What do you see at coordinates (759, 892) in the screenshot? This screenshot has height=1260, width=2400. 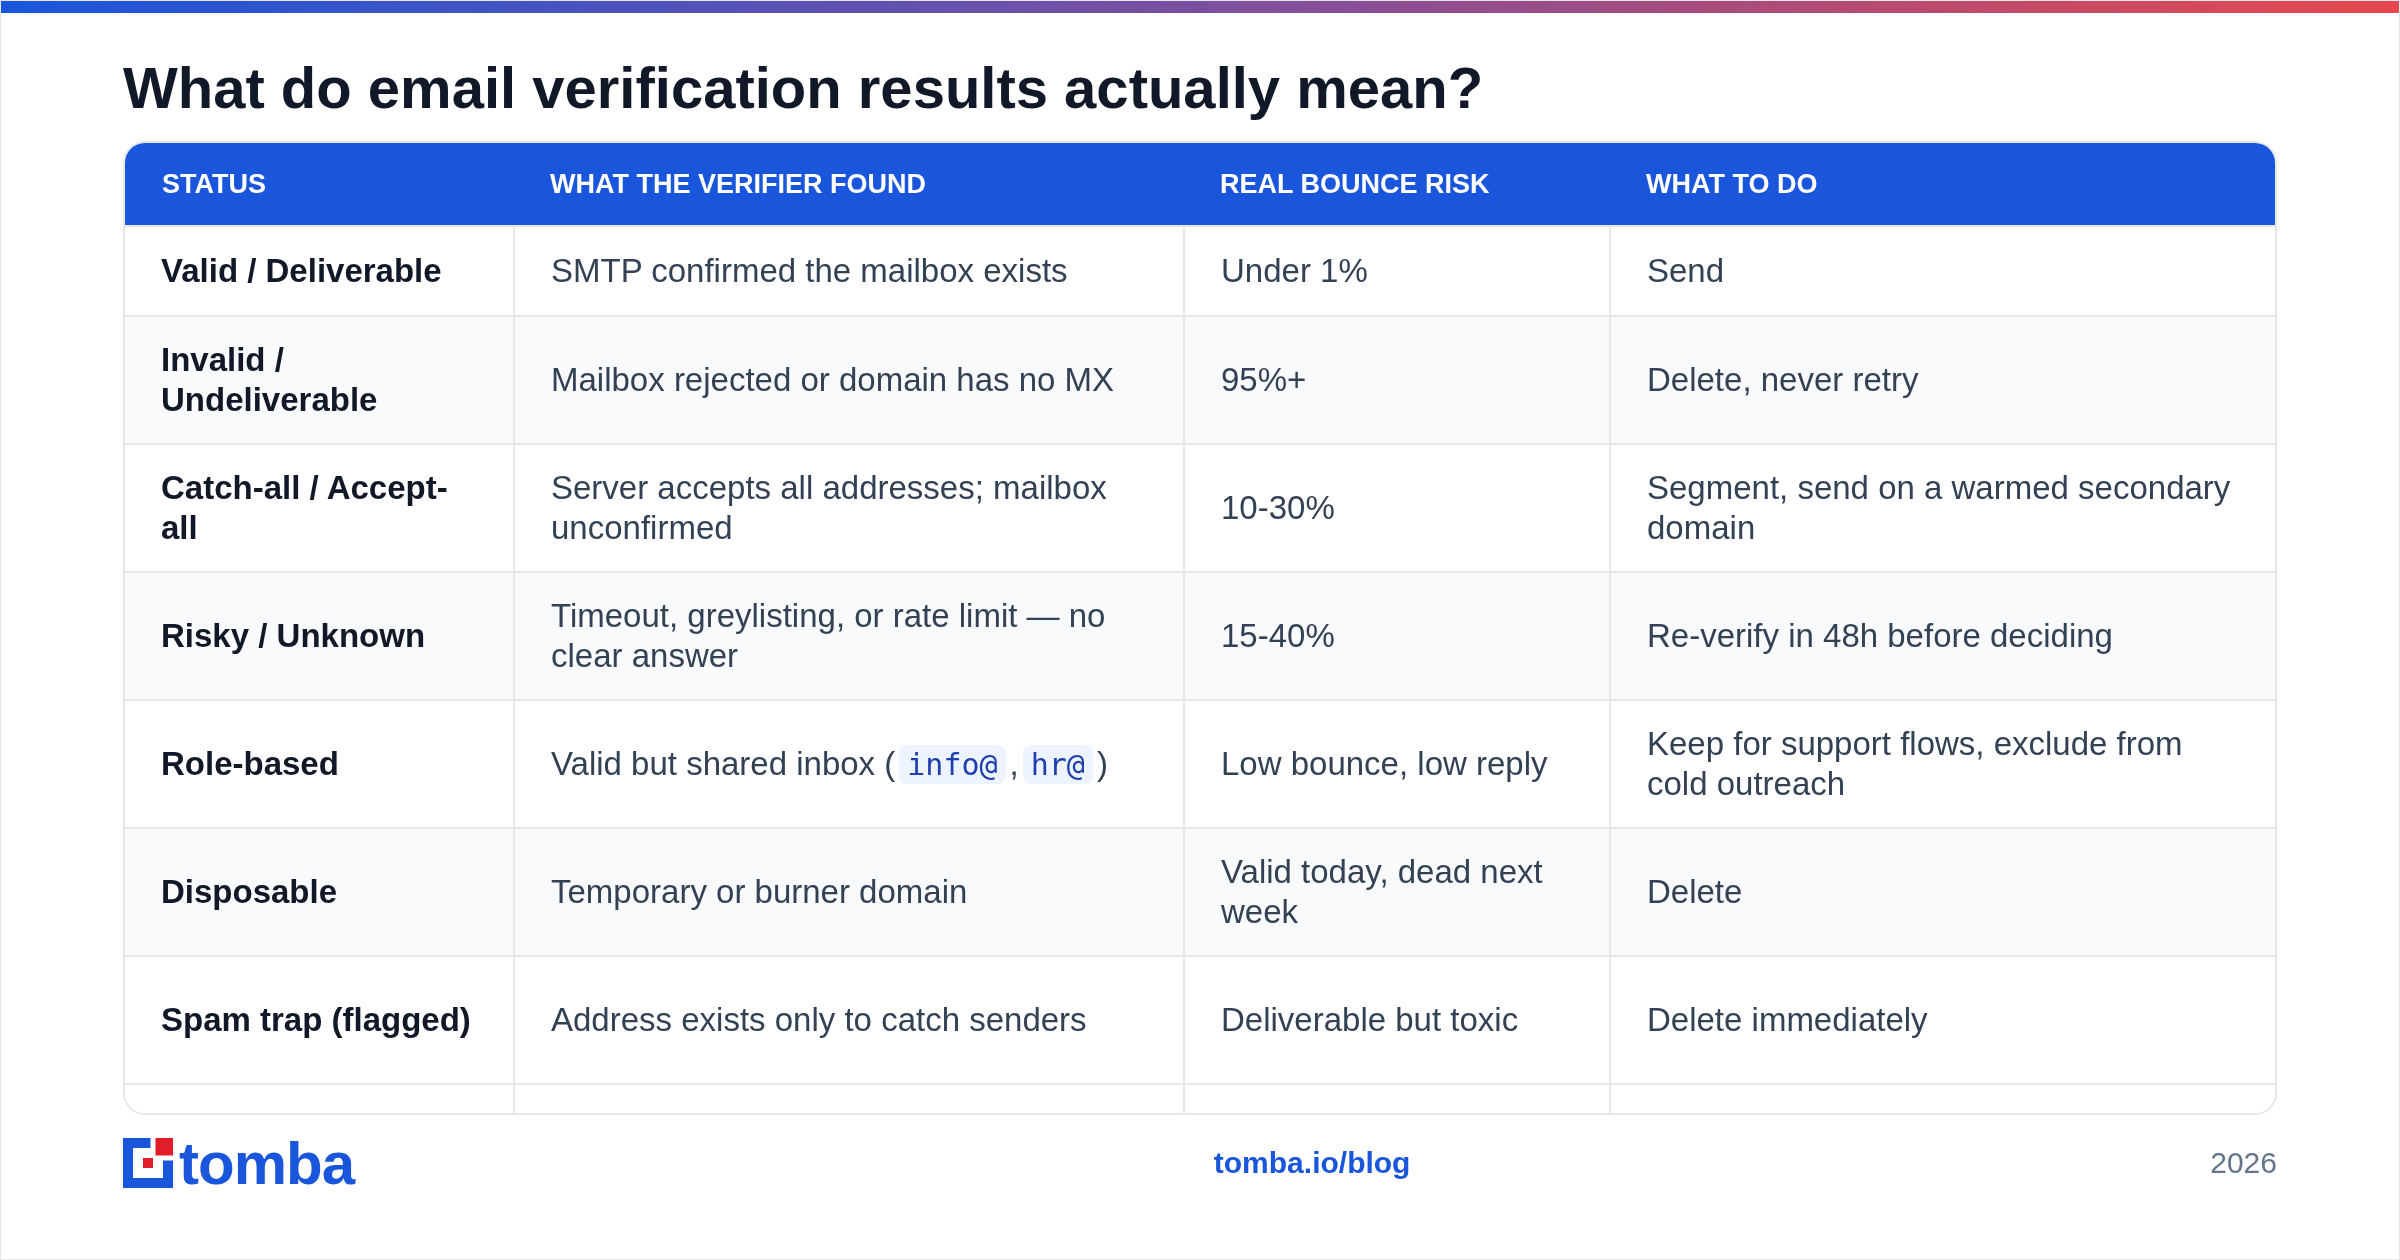 I see `finding-text: Temporary or burner domain` at bounding box center [759, 892].